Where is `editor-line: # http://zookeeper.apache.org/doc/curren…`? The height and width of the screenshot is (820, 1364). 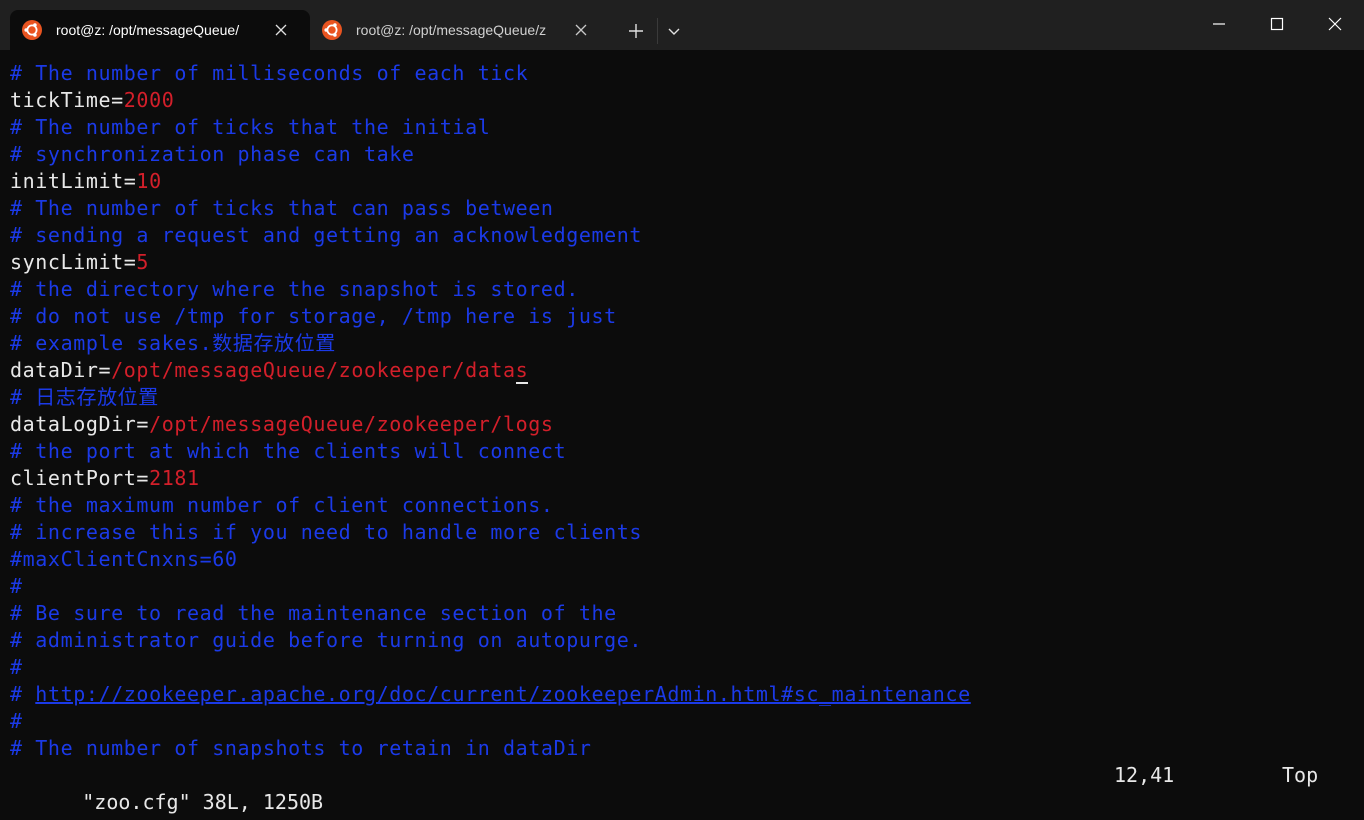 editor-line: # http://zookeeper.apache.org/doc/curren… is located at coordinates (682, 694).